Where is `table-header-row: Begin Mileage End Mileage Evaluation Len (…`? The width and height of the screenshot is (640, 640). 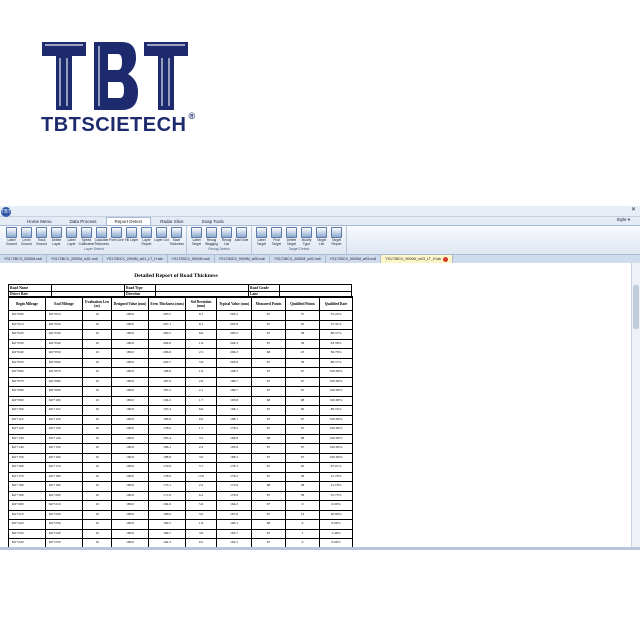 table-header-row: Begin Mileage End Mileage Evaluation Len (… is located at coordinates (180, 303).